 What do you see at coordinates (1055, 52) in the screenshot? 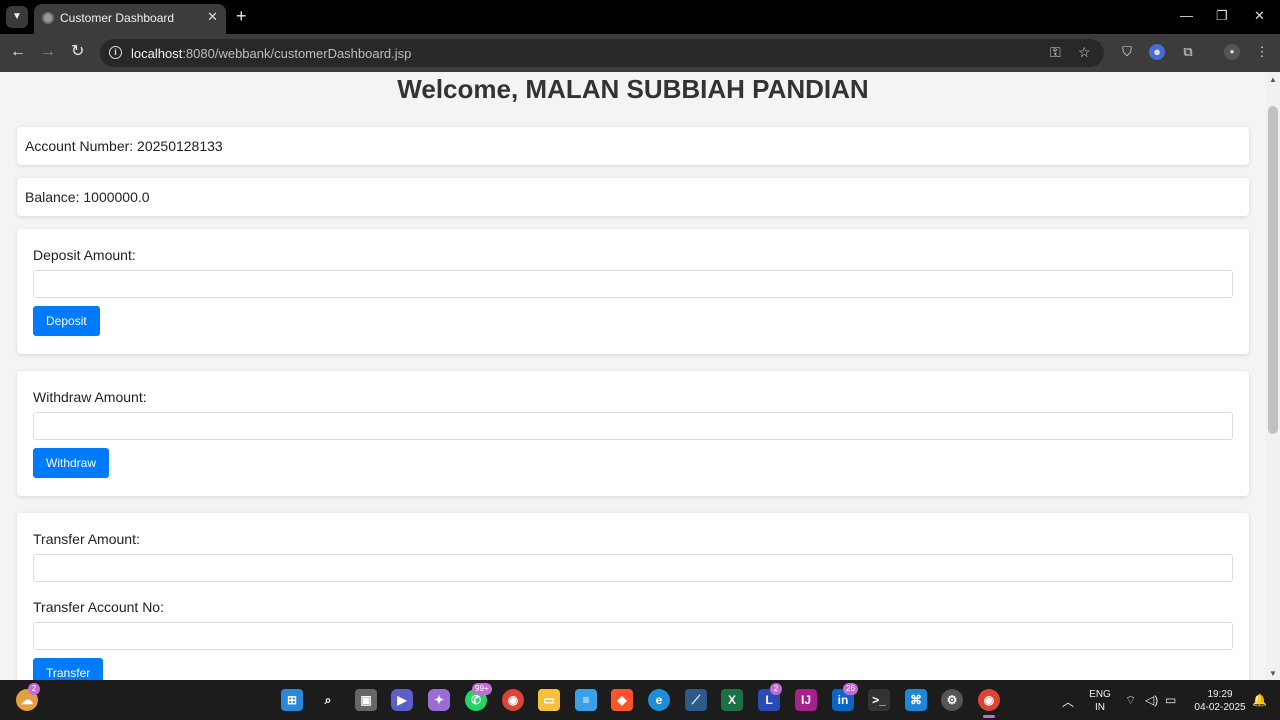
I see `key-icon: ⚿` at bounding box center [1055, 52].